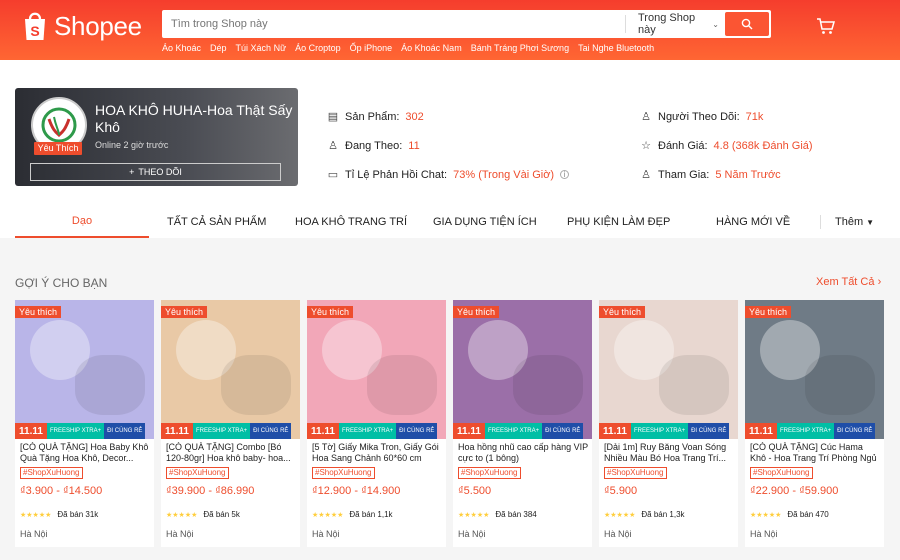 This screenshot has height=560, width=900. What do you see at coordinates (747, 24) in the screenshot?
I see `search-button` at bounding box center [747, 24].